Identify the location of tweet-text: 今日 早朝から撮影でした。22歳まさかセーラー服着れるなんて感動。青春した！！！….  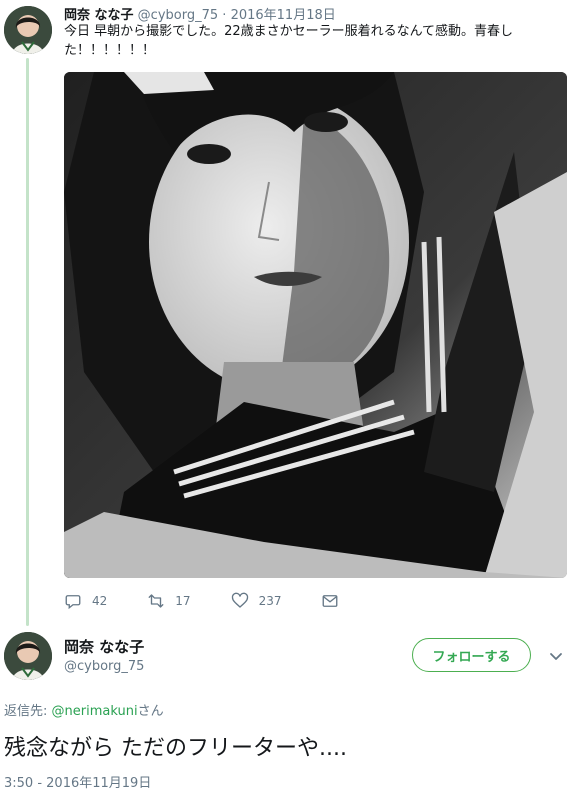
(289, 41).